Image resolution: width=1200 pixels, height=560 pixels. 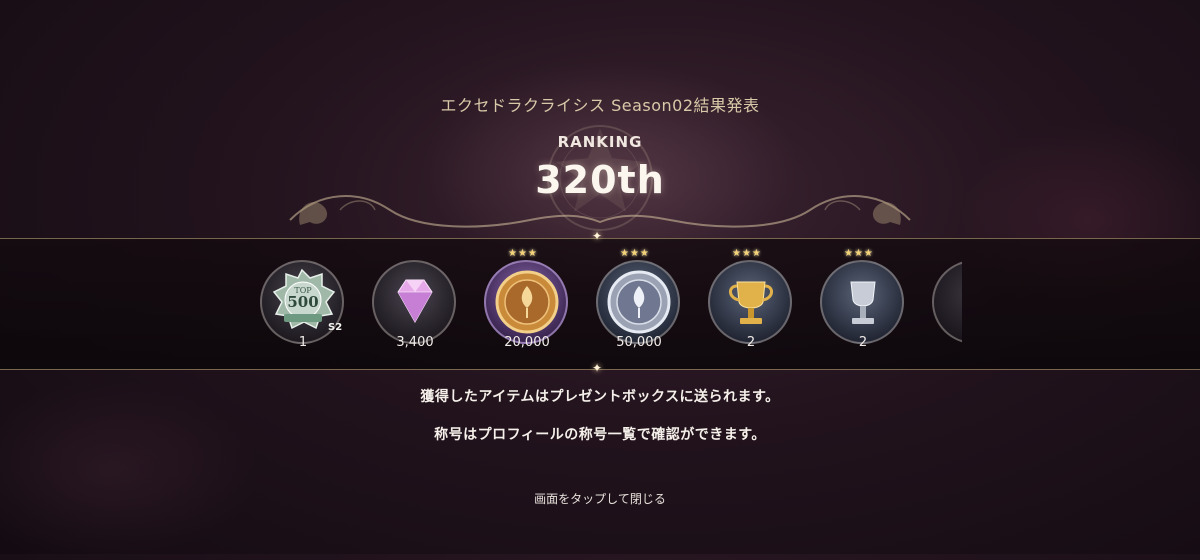 I want to click on reward-item-partial, so click(x=947, y=302).